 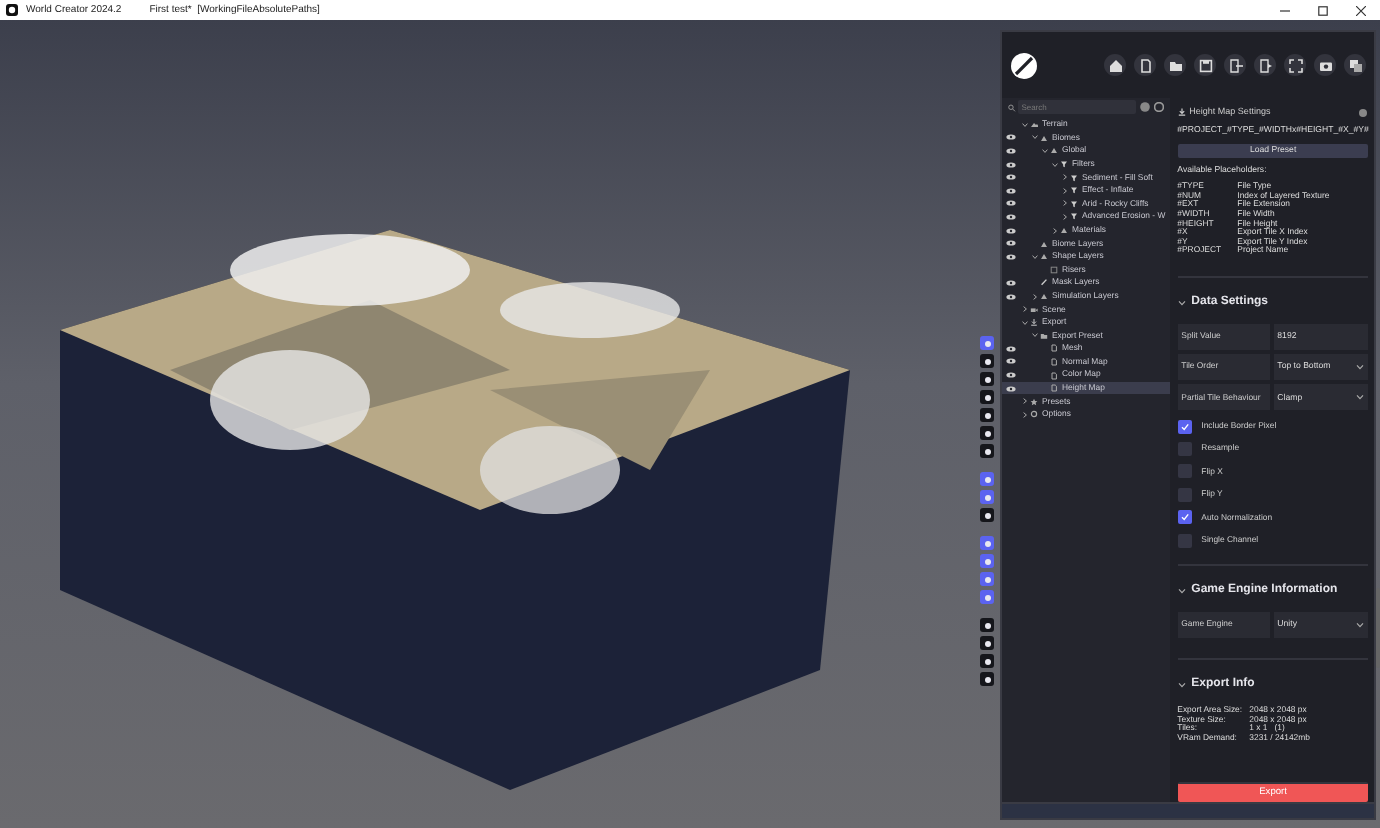 I want to click on folder-icon, so click(x=1044, y=335).